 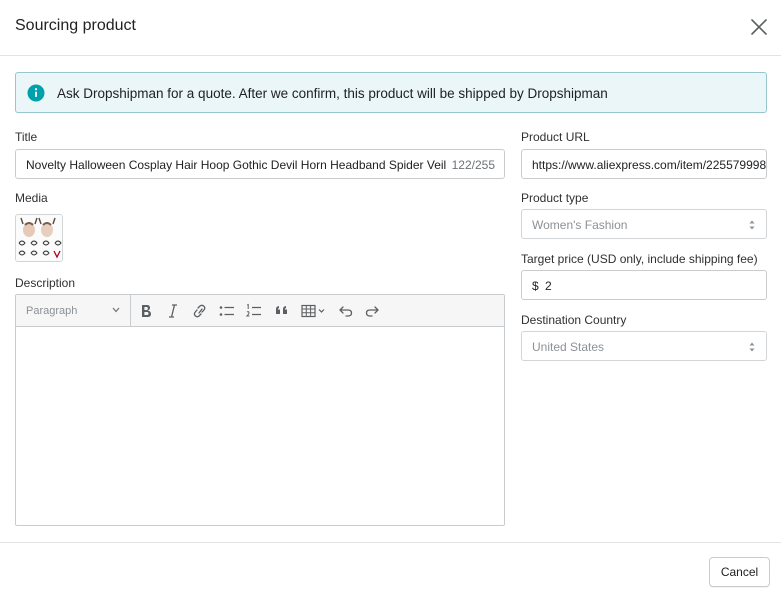 I want to click on table-icon, so click(x=313, y=311).